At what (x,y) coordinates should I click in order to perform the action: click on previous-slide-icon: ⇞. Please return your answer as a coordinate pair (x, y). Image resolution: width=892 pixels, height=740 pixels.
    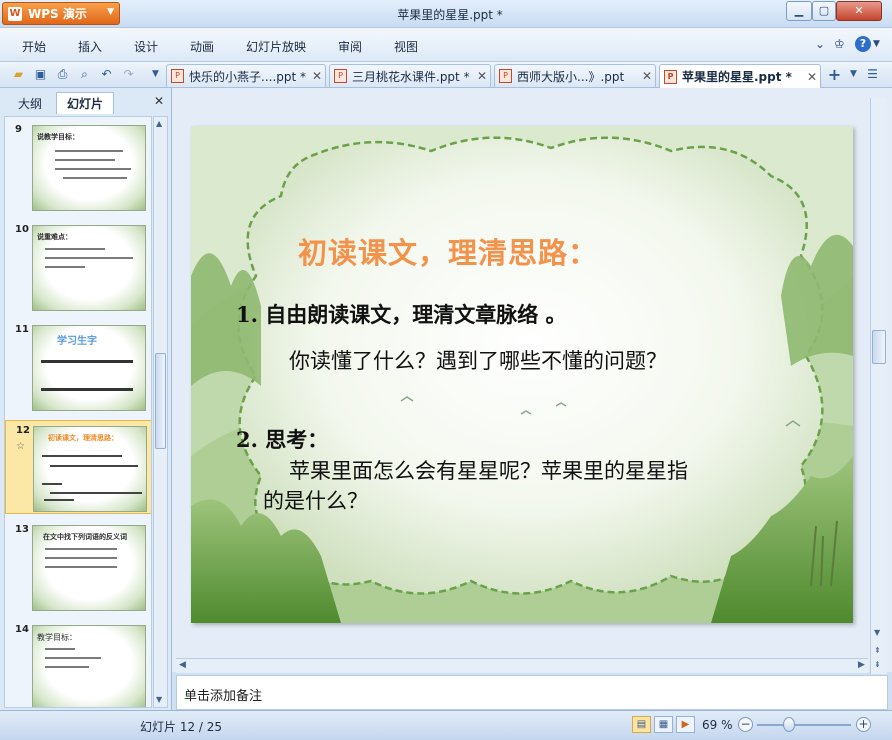
    Looking at the image, I should click on (877, 650).